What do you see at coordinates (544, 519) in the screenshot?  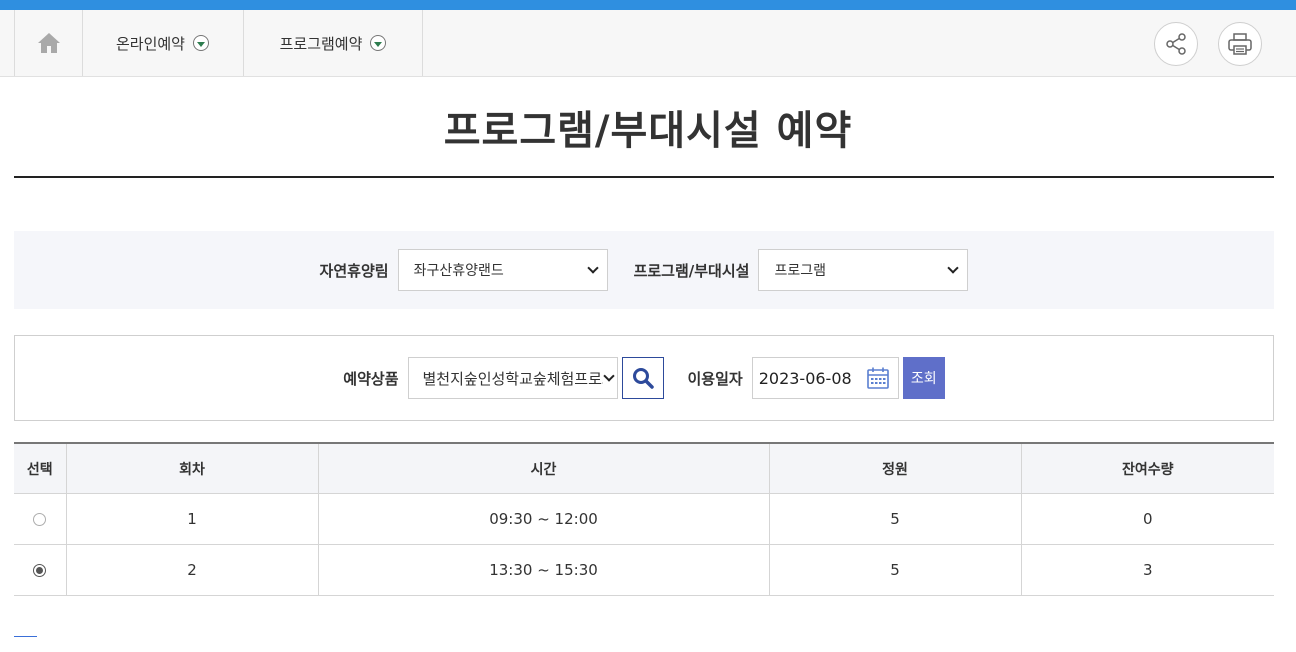 I see `time-cell: 09:30 ~ 12:00` at bounding box center [544, 519].